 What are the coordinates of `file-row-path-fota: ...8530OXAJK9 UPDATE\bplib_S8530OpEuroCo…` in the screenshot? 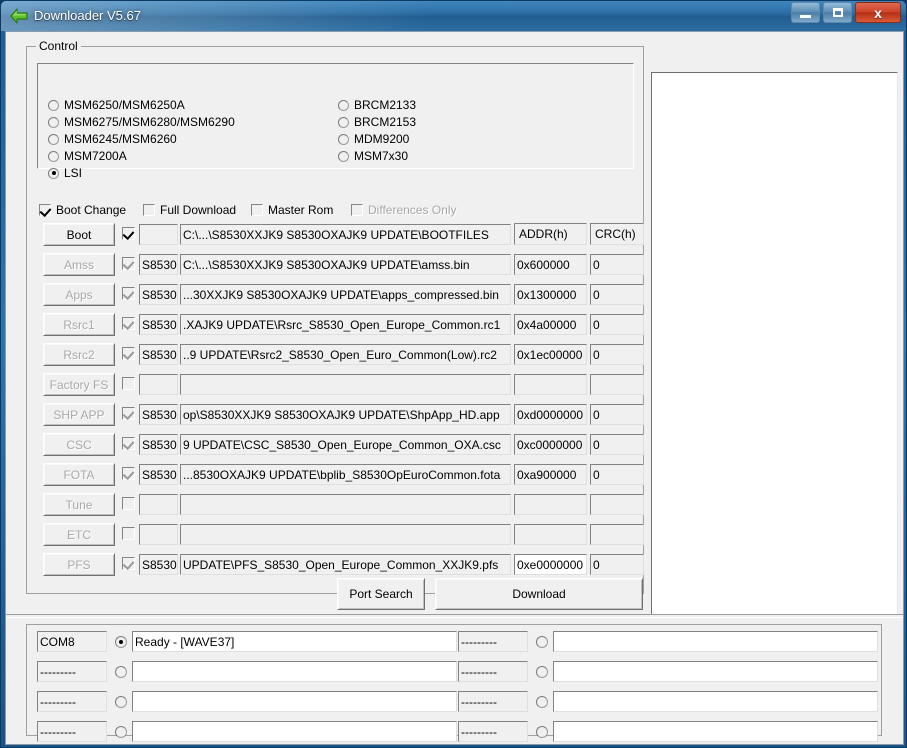 It's located at (345, 474).